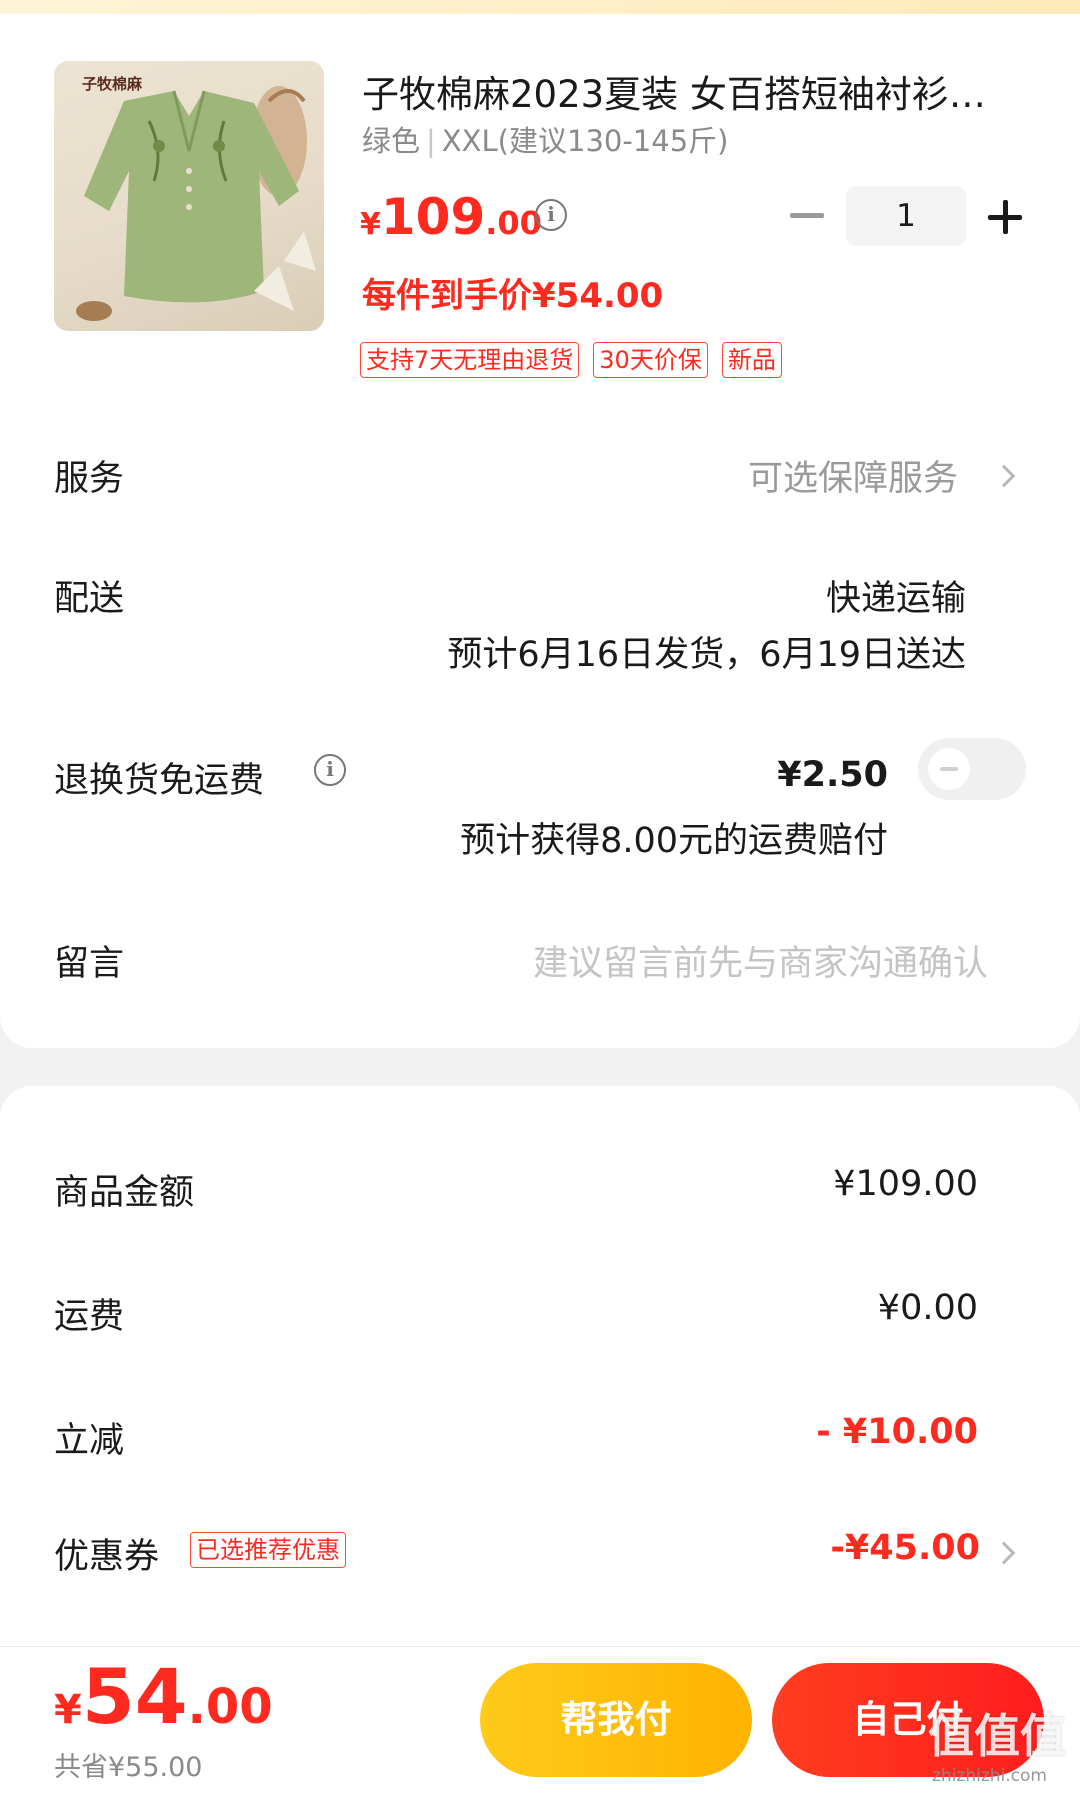 The height and width of the screenshot is (1793, 1080). Describe the element at coordinates (89, 964) in the screenshot. I see `message-label: 留言` at that location.